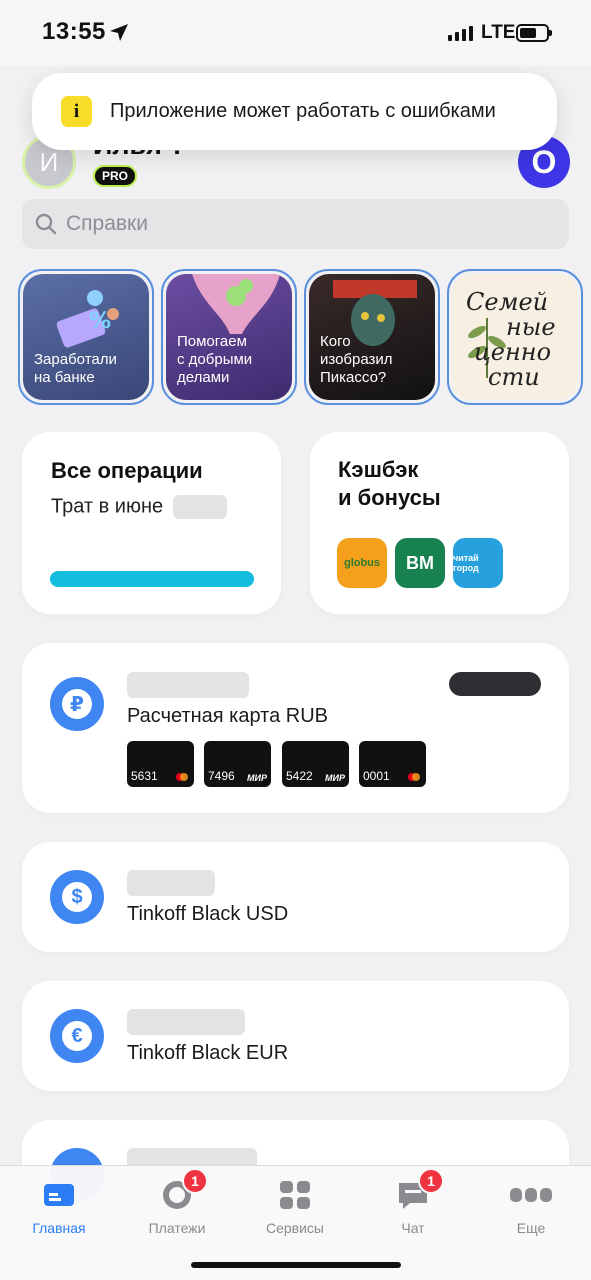 This screenshot has width=591, height=1280. What do you see at coordinates (495, 684) in the screenshot?
I see `hidden-badge` at bounding box center [495, 684].